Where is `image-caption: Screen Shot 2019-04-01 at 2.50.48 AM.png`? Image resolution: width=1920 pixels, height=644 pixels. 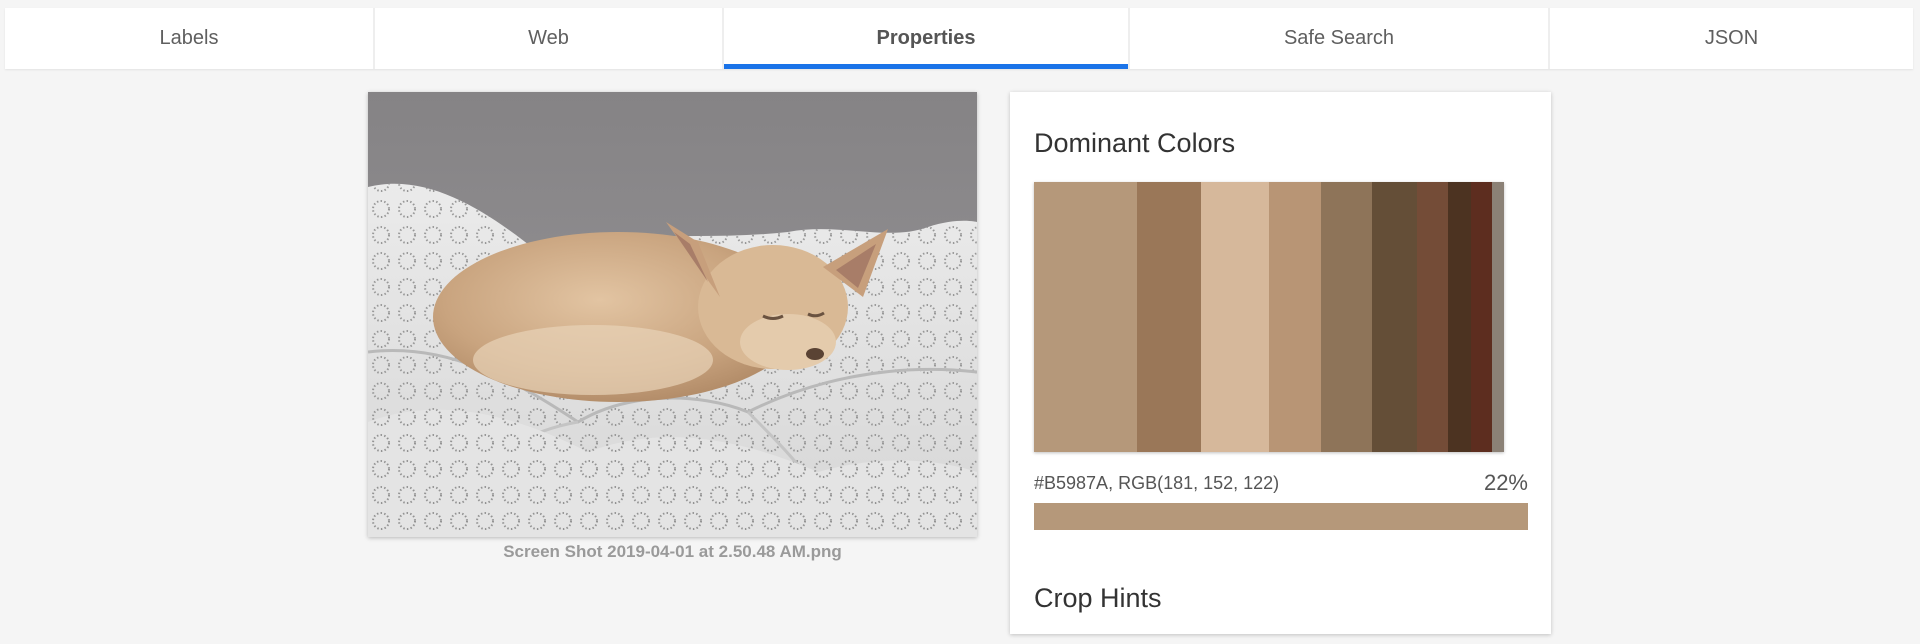 image-caption: Screen Shot 2019-04-01 at 2.50.48 AM.png is located at coordinates (672, 551).